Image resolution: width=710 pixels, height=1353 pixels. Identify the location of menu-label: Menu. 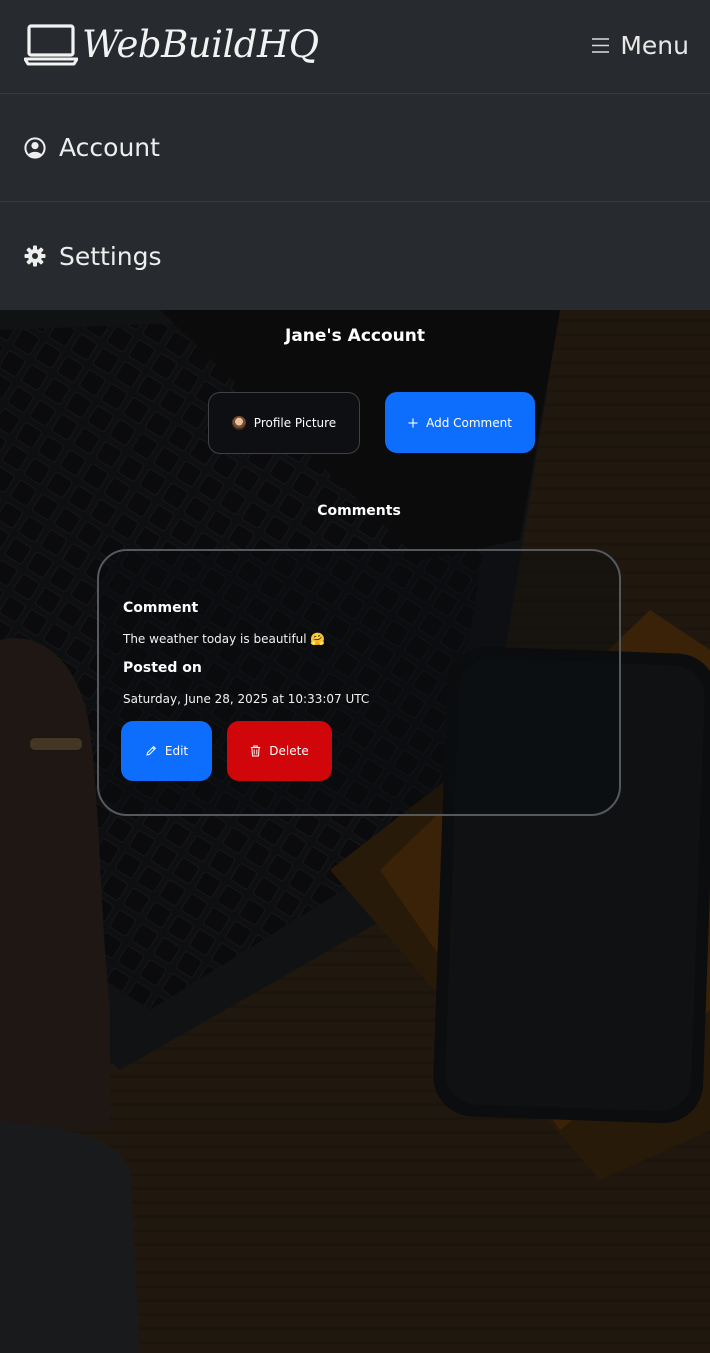
(654, 45).